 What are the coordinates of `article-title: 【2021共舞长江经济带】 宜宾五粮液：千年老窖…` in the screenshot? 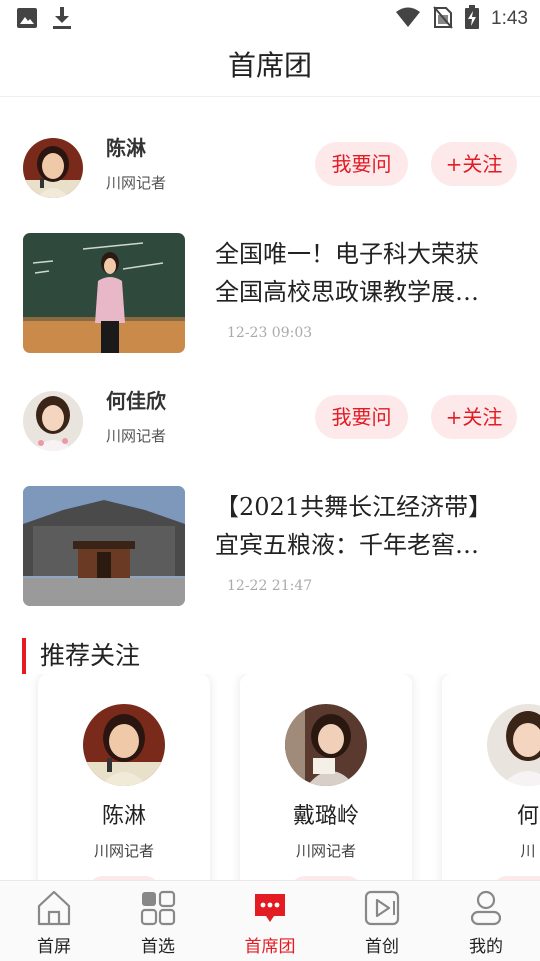 It's located at (365, 526).